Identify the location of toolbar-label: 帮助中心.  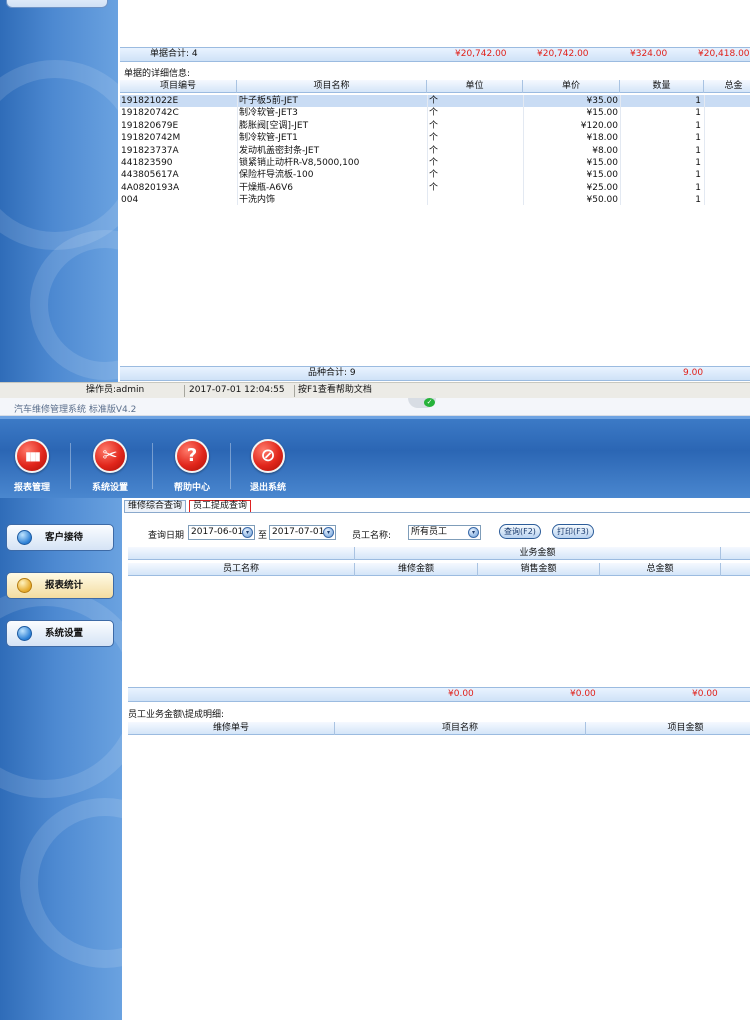
(191, 488).